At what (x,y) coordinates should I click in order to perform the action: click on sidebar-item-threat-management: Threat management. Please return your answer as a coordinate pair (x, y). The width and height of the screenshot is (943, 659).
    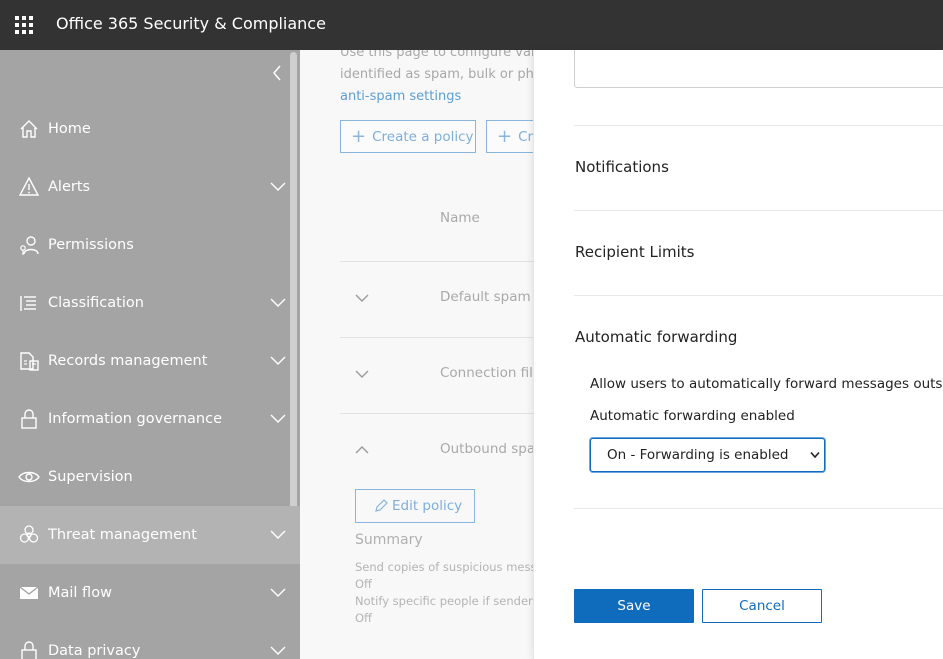
    Looking at the image, I should click on (150, 535).